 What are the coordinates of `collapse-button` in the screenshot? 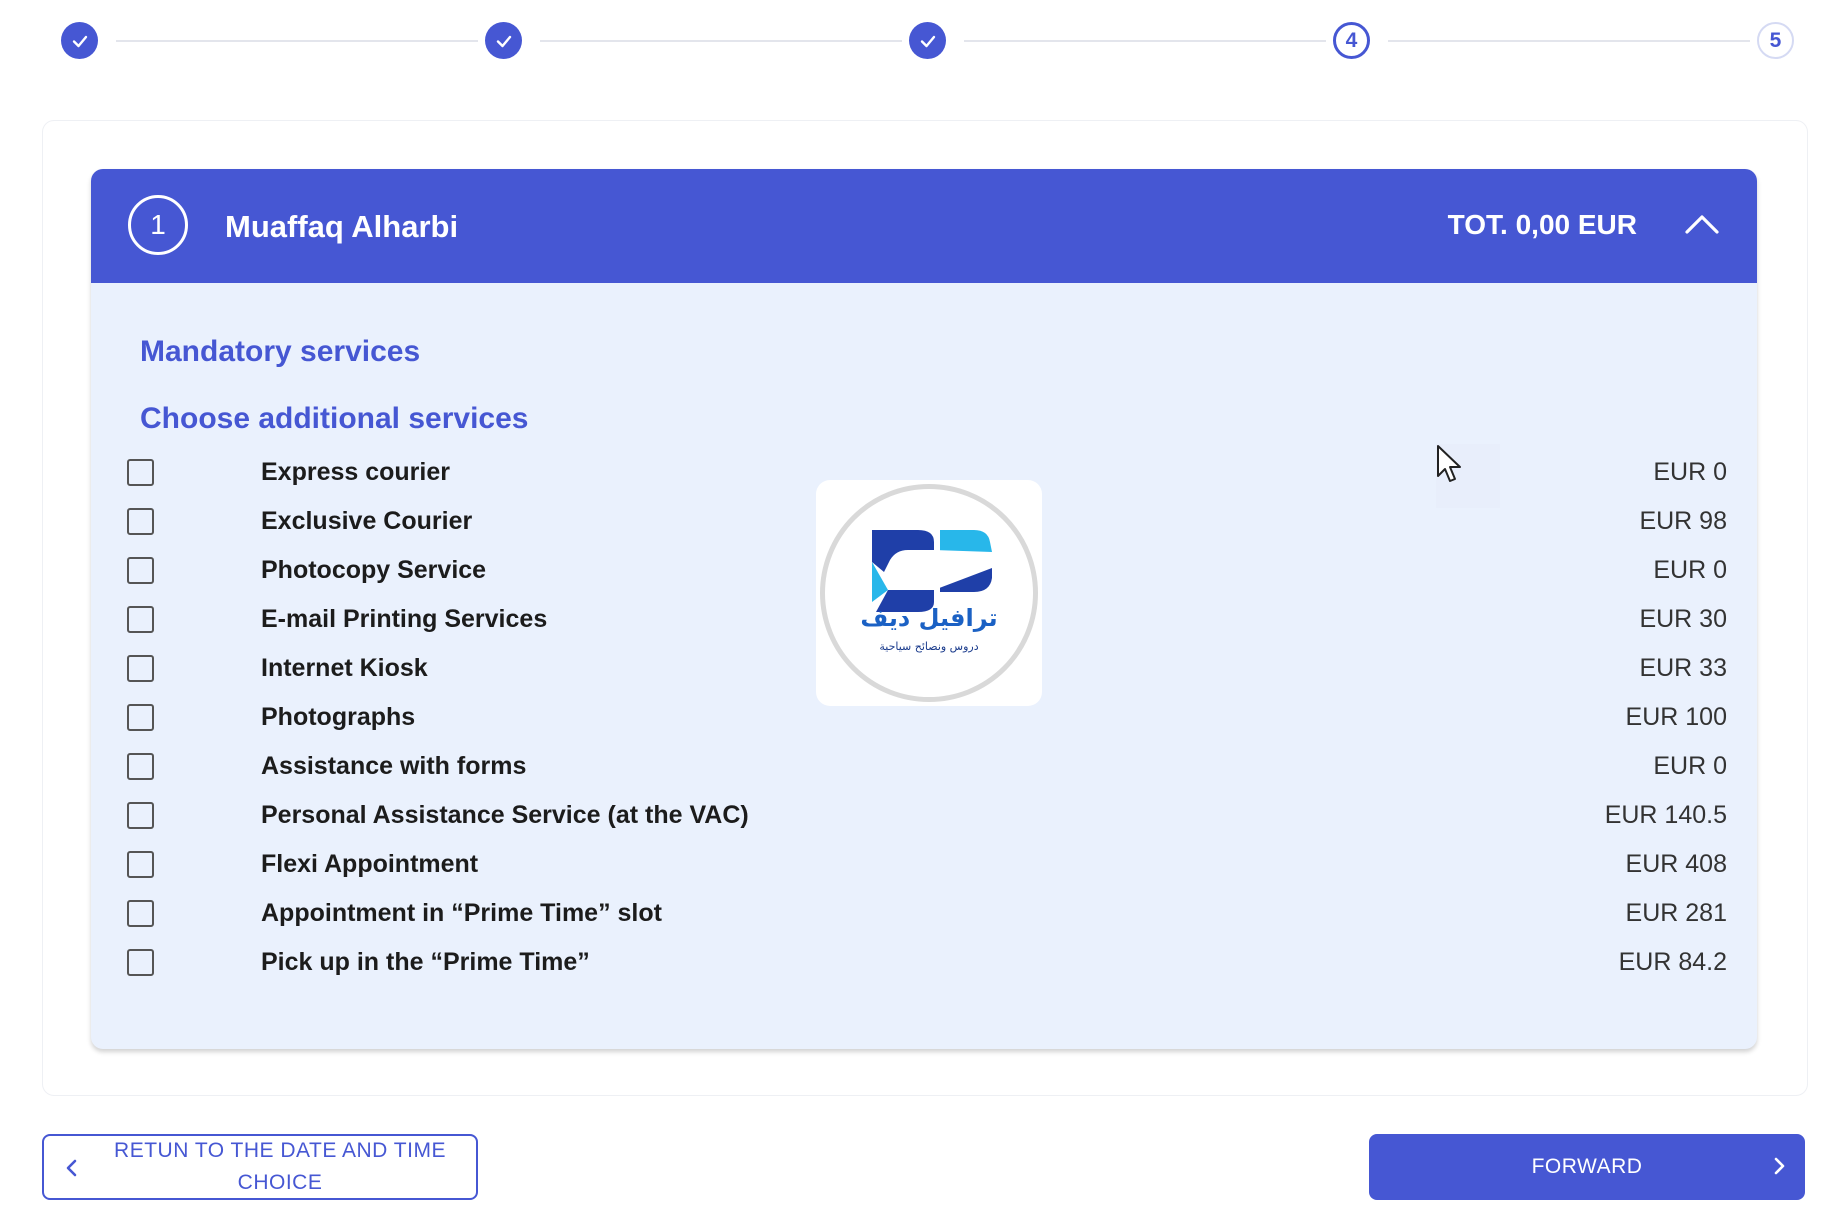 It's located at (1702, 224).